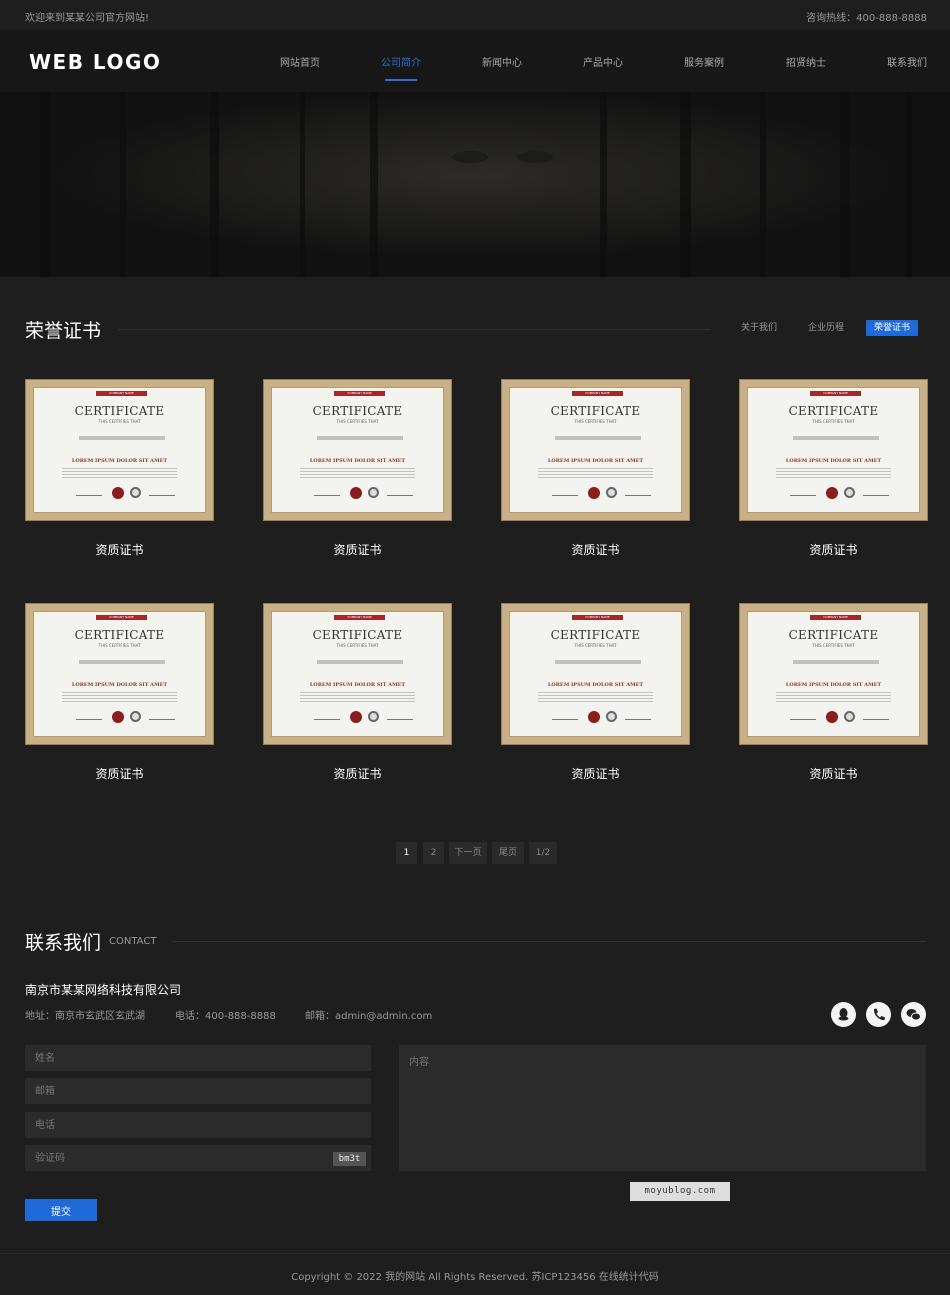 This screenshot has height=1295, width=950. What do you see at coordinates (198, 1091) in the screenshot?
I see `email-input` at bounding box center [198, 1091].